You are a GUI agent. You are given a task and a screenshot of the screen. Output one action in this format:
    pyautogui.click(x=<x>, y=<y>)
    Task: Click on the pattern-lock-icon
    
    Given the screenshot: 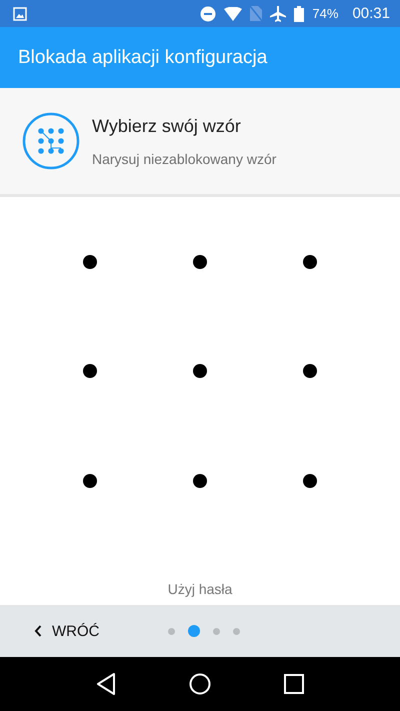 What is the action you would take?
    pyautogui.click(x=51, y=141)
    